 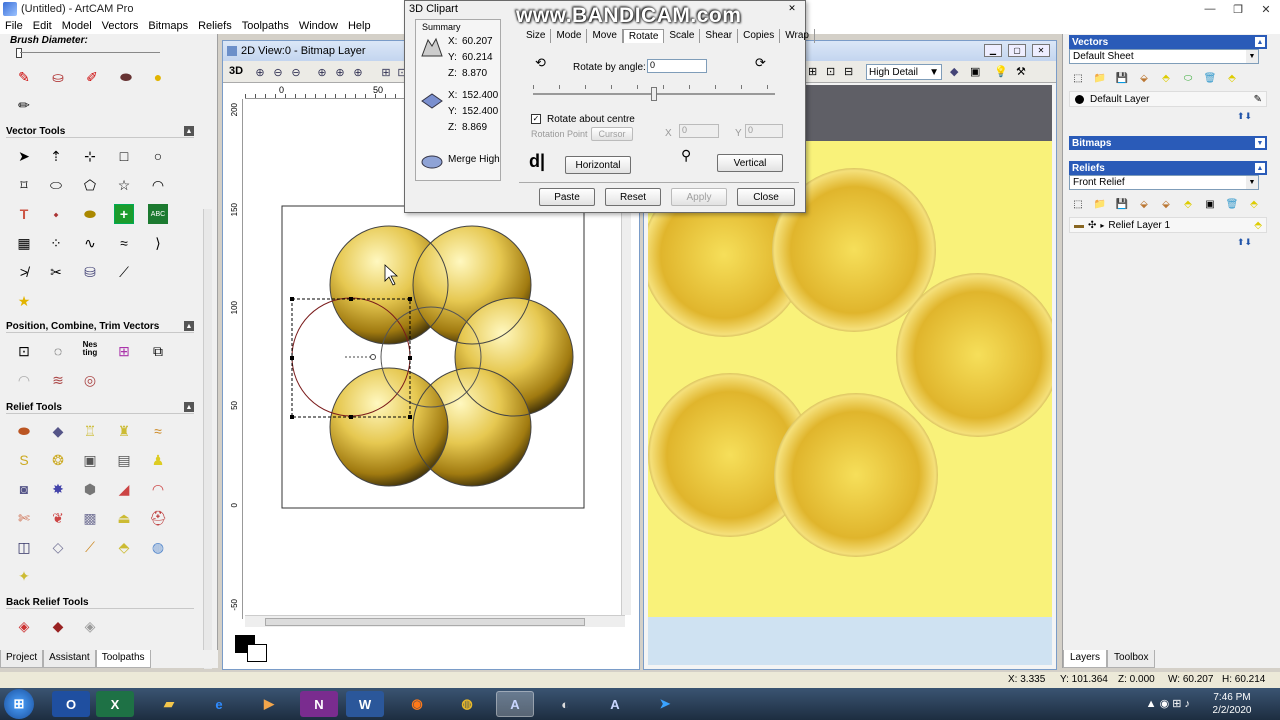 What do you see at coordinates (764, 131) in the screenshot?
I see `rotation-y-input: 0` at bounding box center [764, 131].